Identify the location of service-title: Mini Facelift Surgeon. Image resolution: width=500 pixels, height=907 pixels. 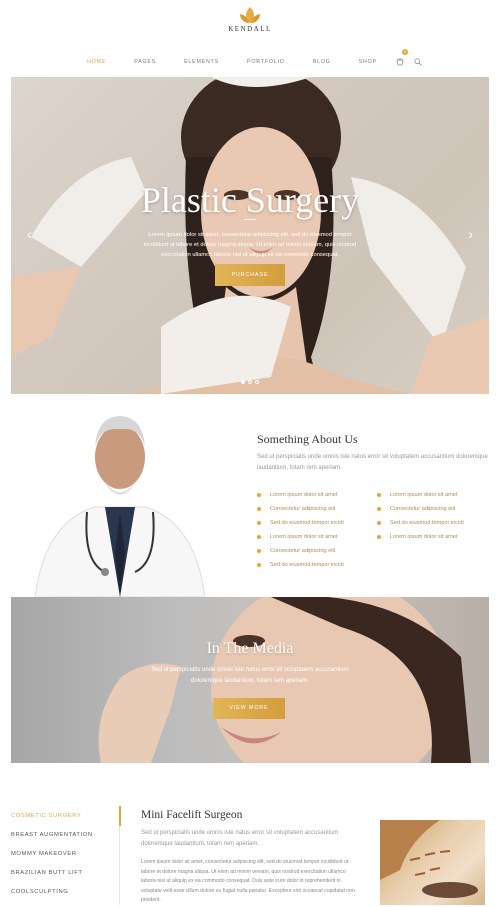
(192, 815).